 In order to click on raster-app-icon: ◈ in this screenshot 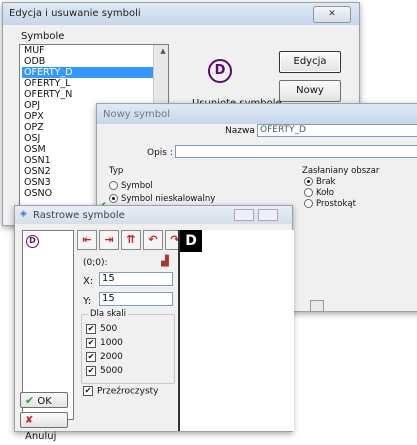, I will do `click(23, 214)`.